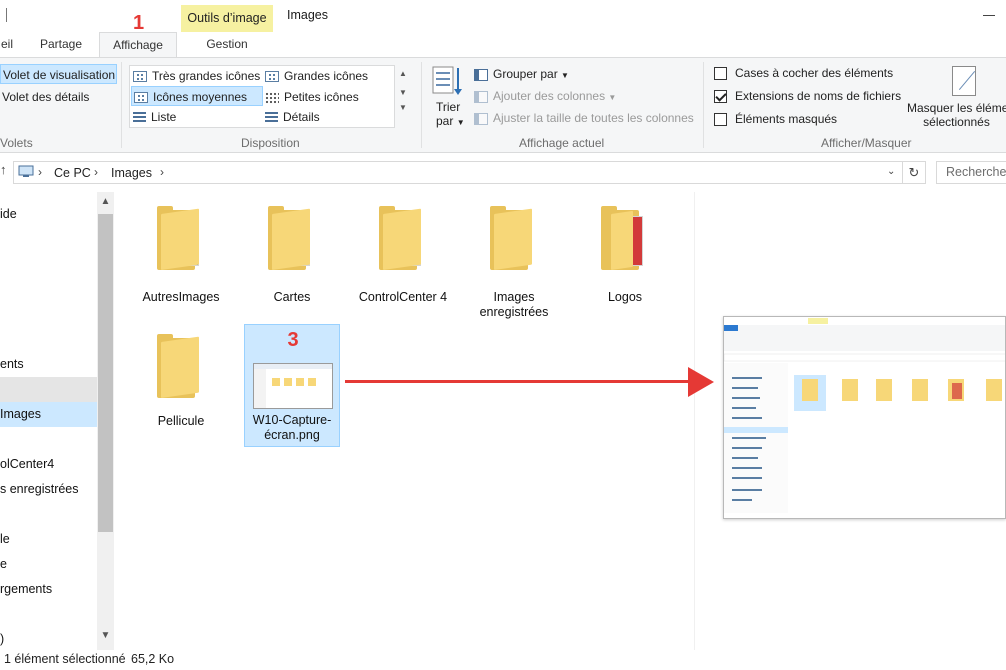  I want to click on layout-extra-large-icons: Très grandes icônes, so click(197, 76).